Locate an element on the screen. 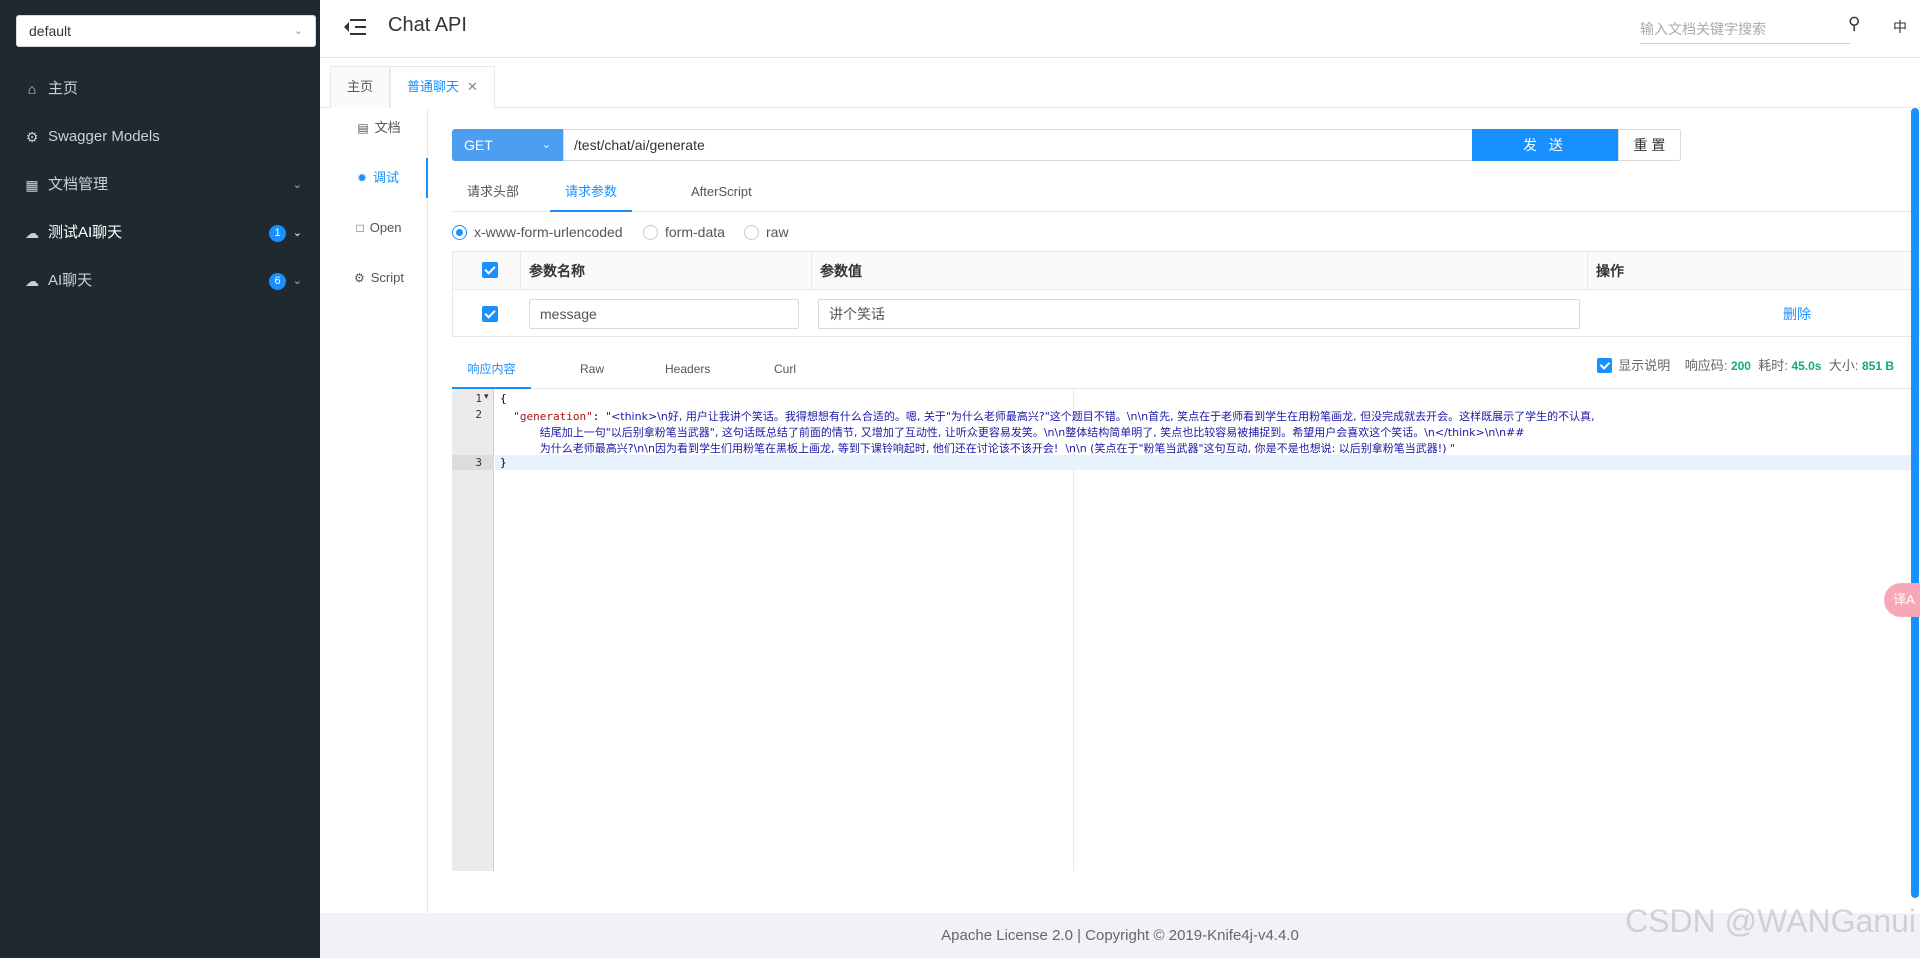  home-icon: ⌂ is located at coordinates (32, 89).